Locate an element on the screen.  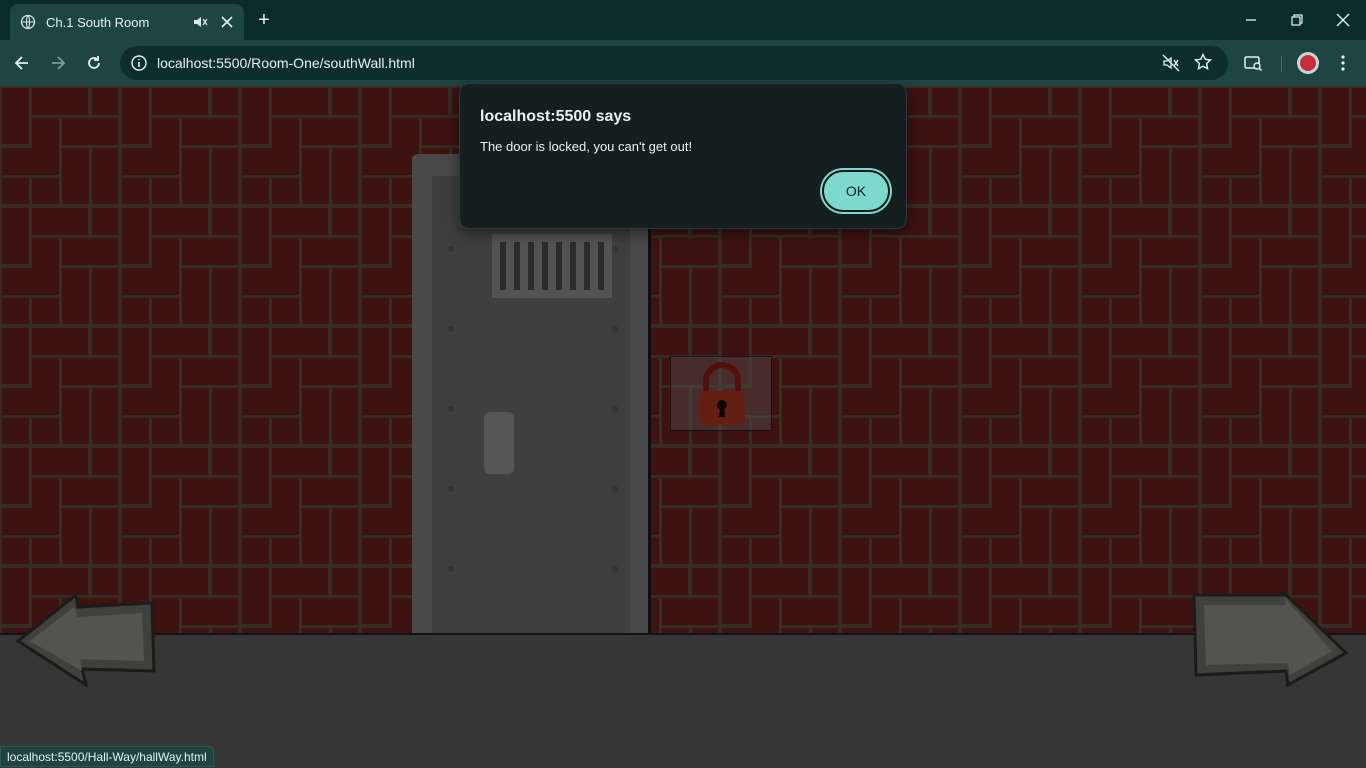
reading-mode-icon is located at coordinates (1253, 63).